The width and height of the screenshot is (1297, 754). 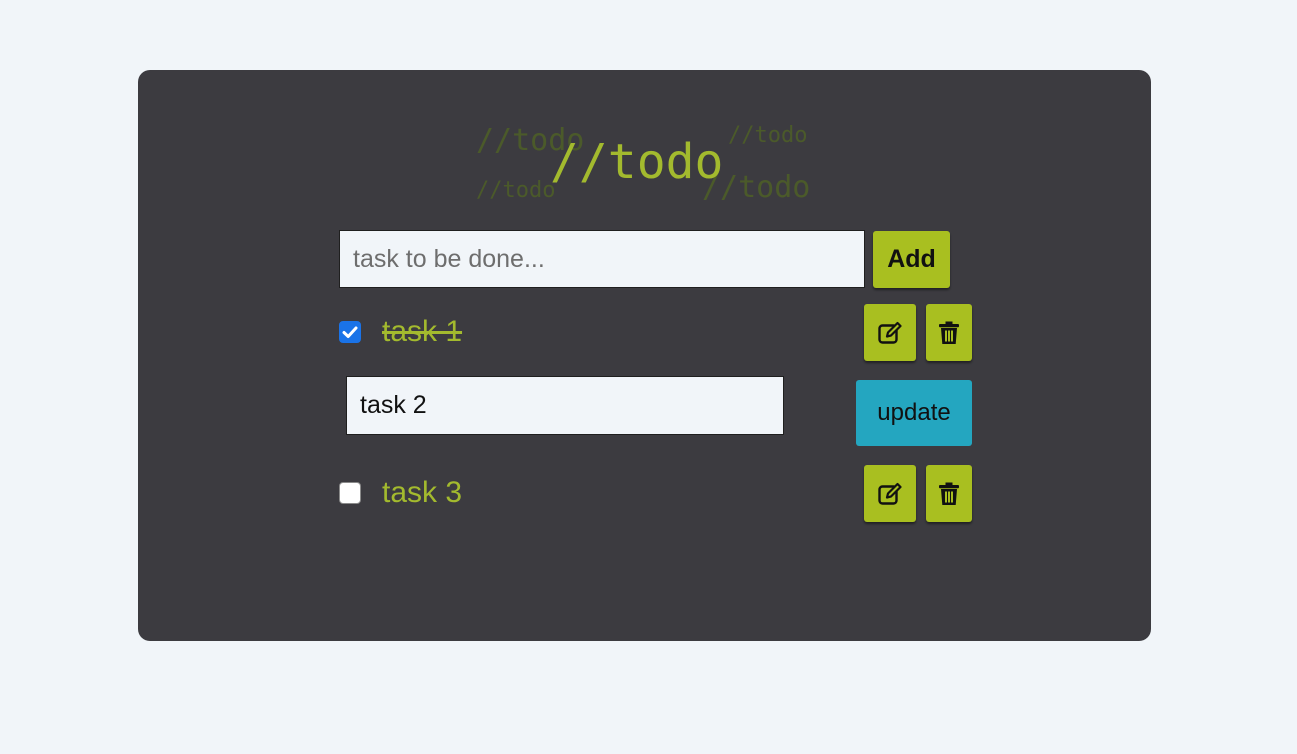 I want to click on checkmark-icon, so click(x=350, y=332).